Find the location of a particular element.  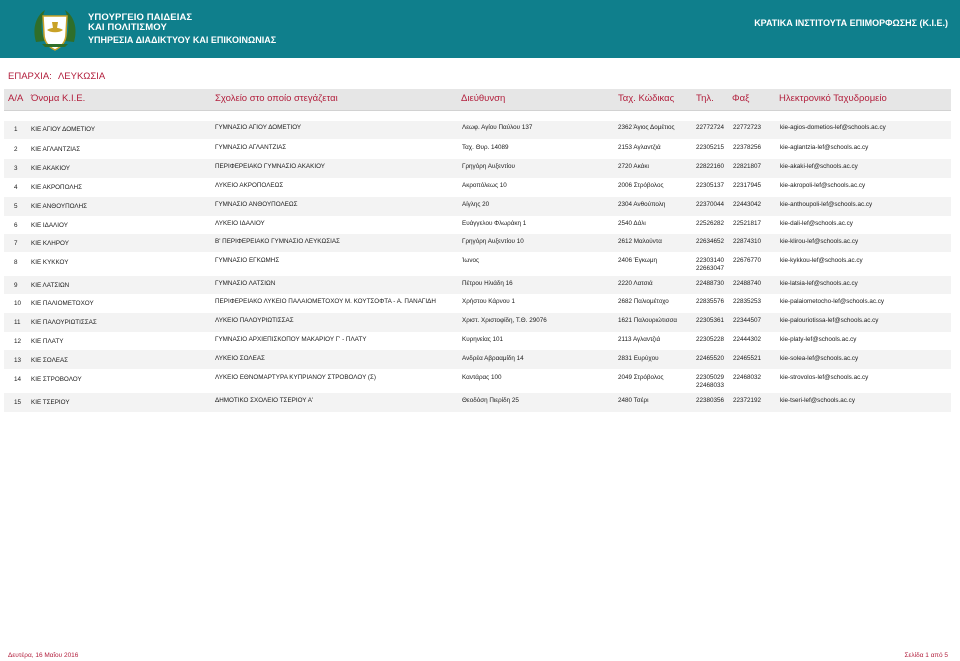

page-indicator: Σελίδα 1 από 5 is located at coordinates (926, 655).